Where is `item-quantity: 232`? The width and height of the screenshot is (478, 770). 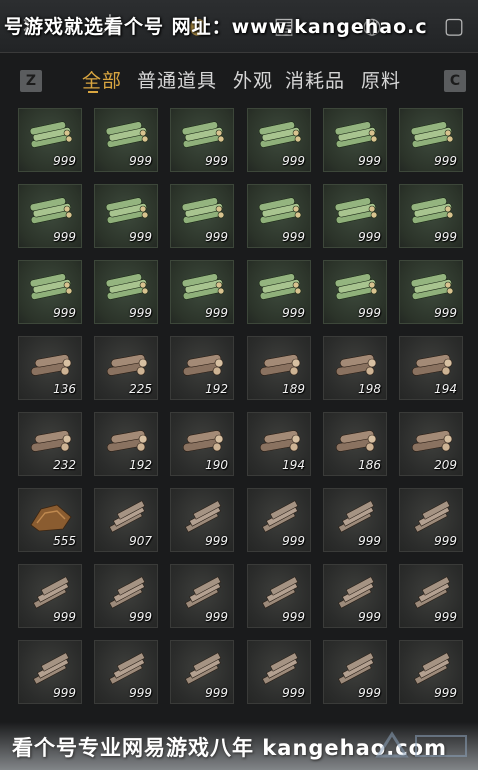
item-quantity: 232 is located at coordinates (64, 465).